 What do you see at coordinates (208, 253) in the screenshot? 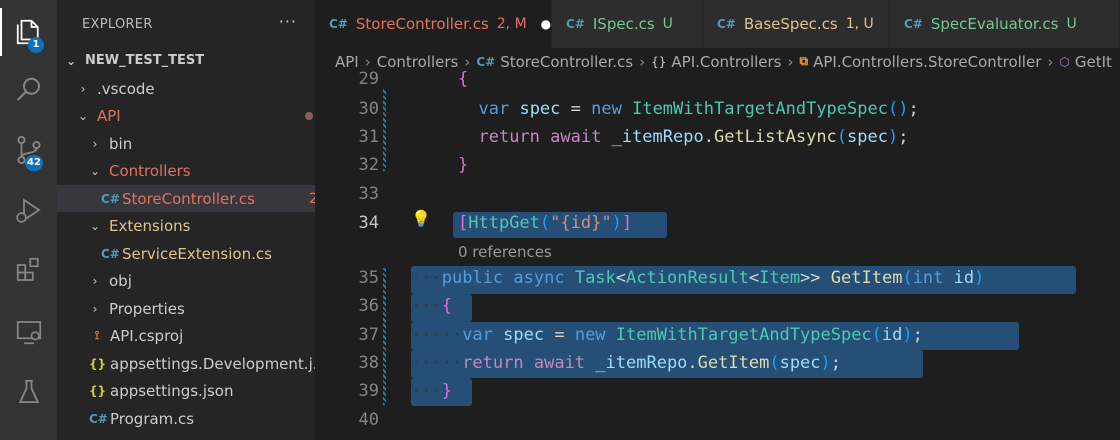
I see `tree-item: C#ServiceExtension.csM` at bounding box center [208, 253].